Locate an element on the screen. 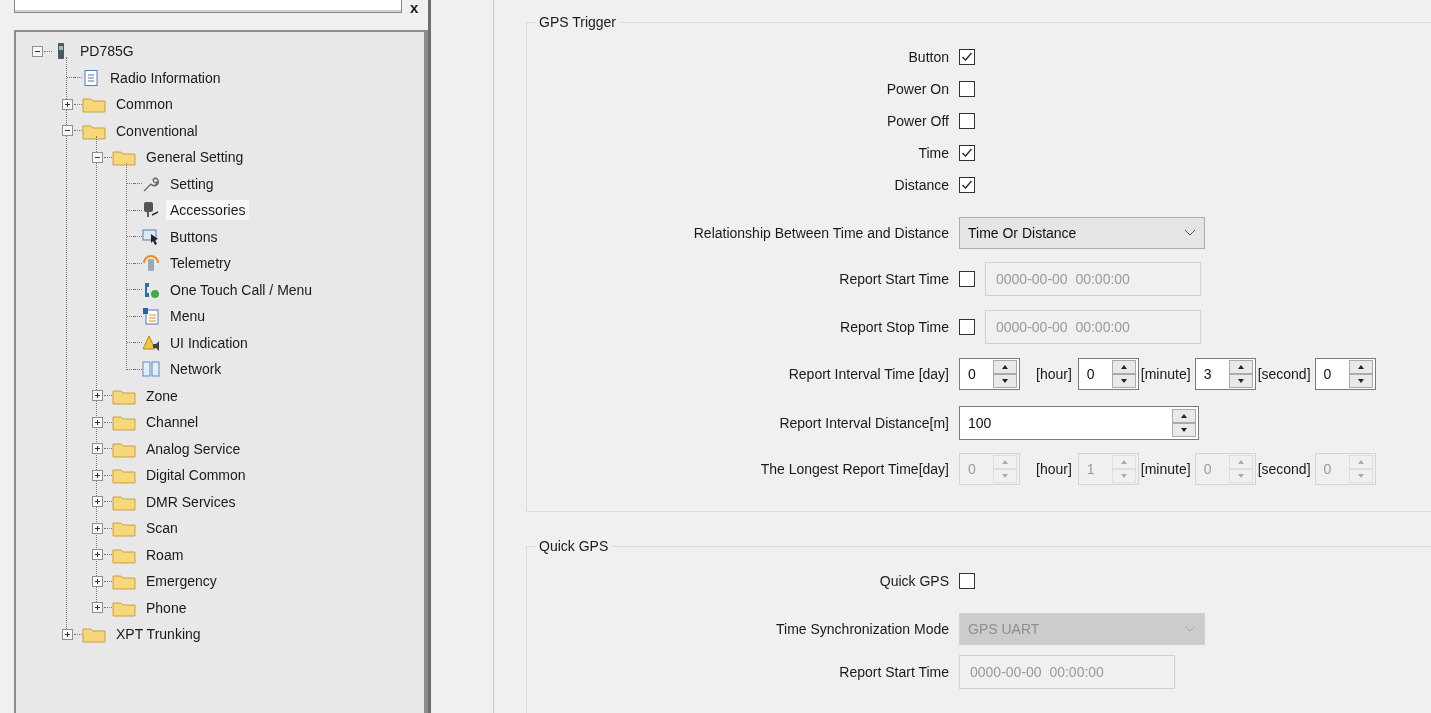 The height and width of the screenshot is (713, 1431). tree-item: Menu is located at coordinates (188, 316).